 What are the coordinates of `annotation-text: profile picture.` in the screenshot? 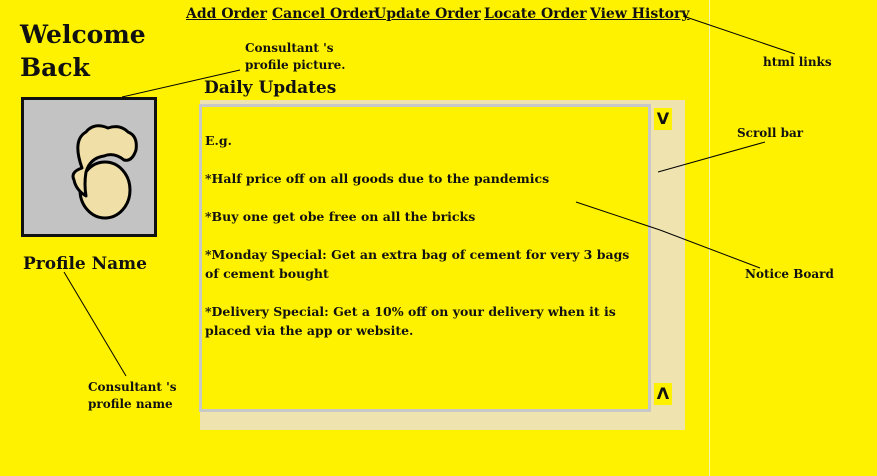 It's located at (295, 65).